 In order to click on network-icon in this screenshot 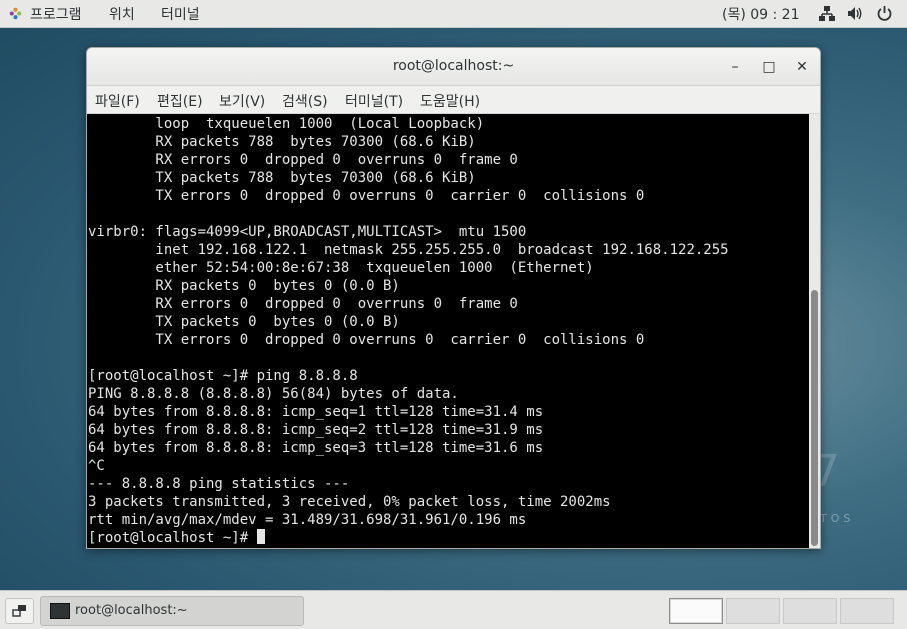, I will do `click(827, 13)`.